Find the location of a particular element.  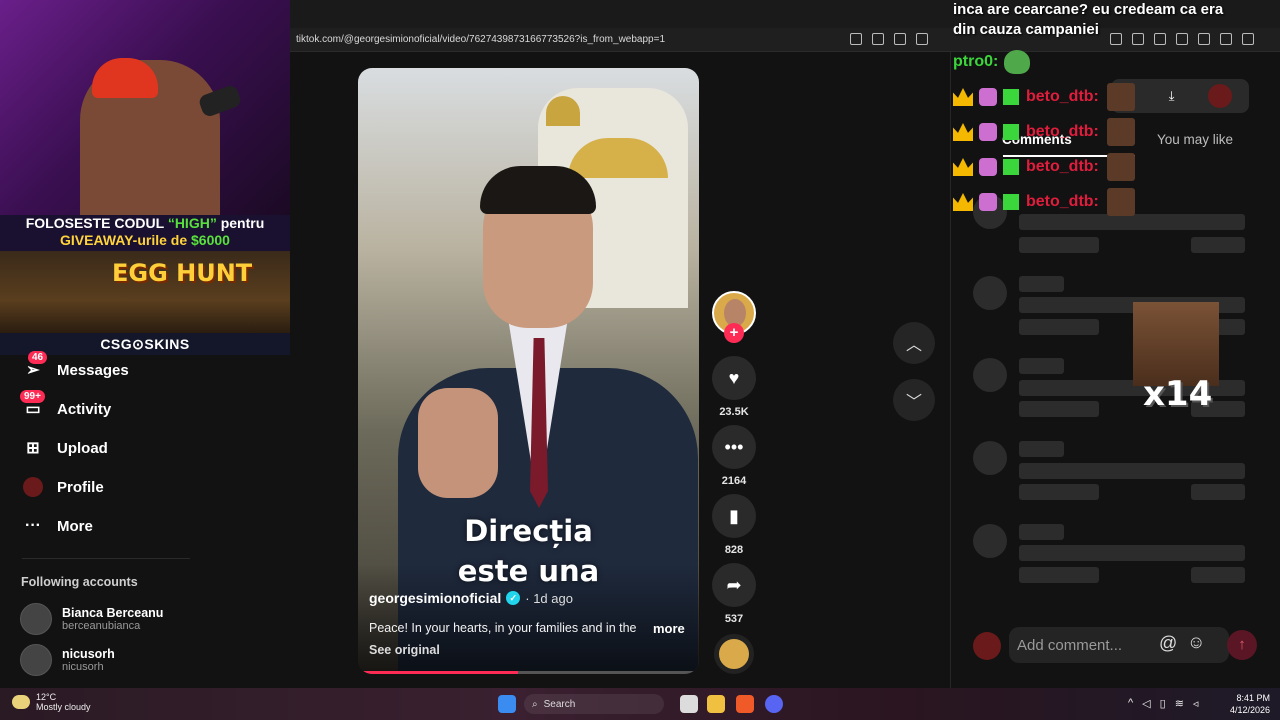

zoom-icon is located at coordinates (900, 39).